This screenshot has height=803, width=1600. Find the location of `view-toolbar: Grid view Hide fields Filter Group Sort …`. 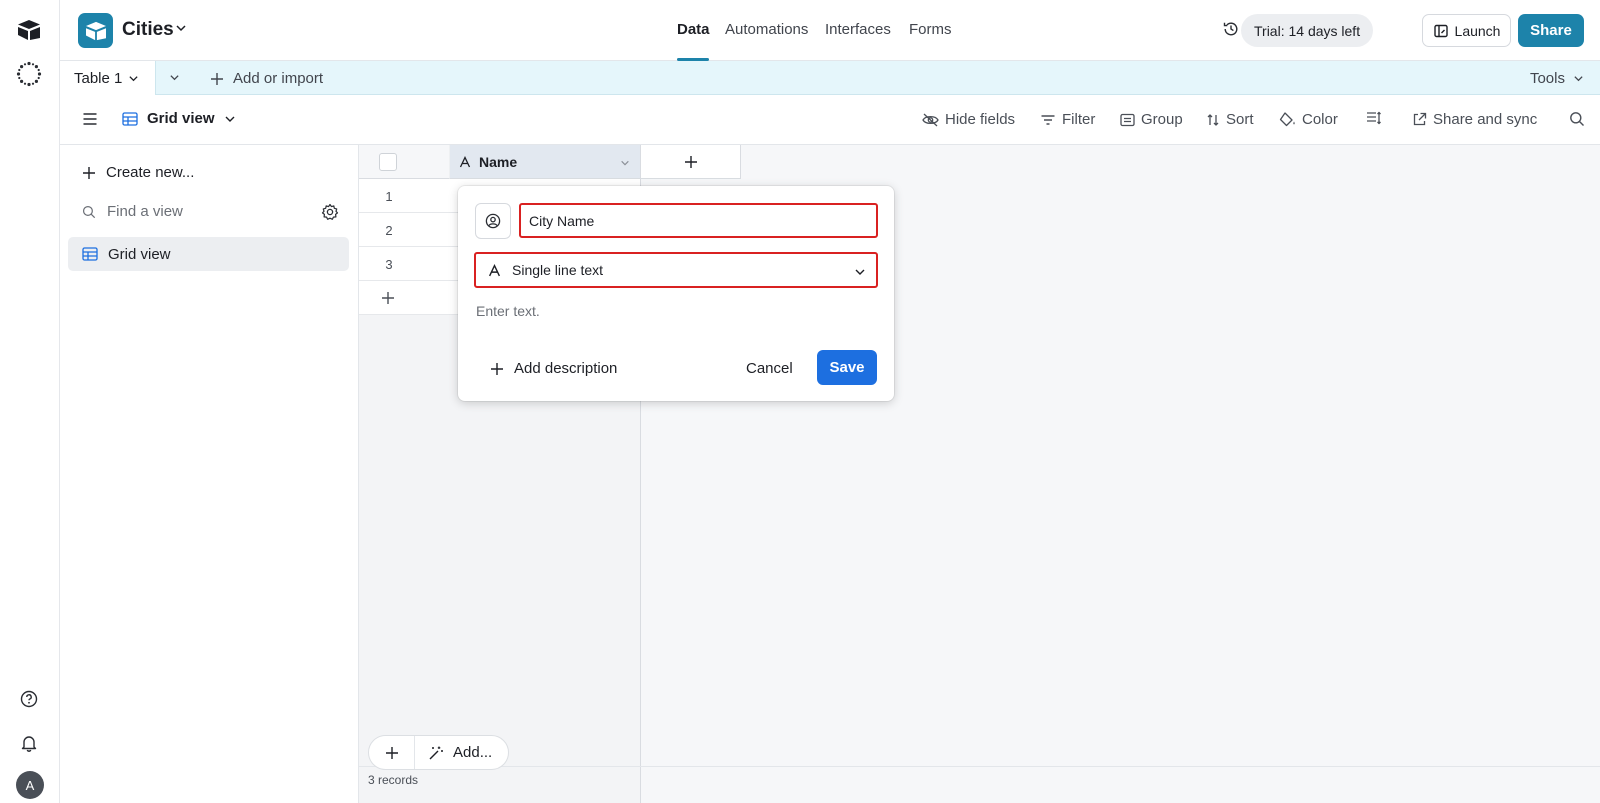

view-toolbar: Grid view Hide fields Filter Group Sort … is located at coordinates (830, 120).